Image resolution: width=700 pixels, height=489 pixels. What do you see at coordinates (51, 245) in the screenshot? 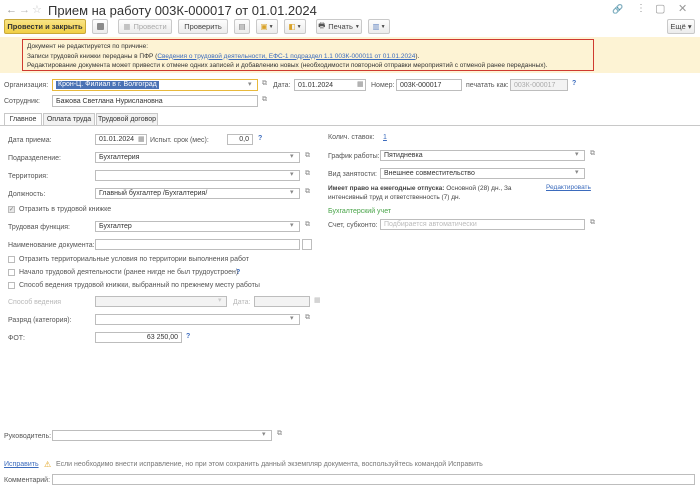
I see `docname-label: Наименование документа:` at bounding box center [51, 245].